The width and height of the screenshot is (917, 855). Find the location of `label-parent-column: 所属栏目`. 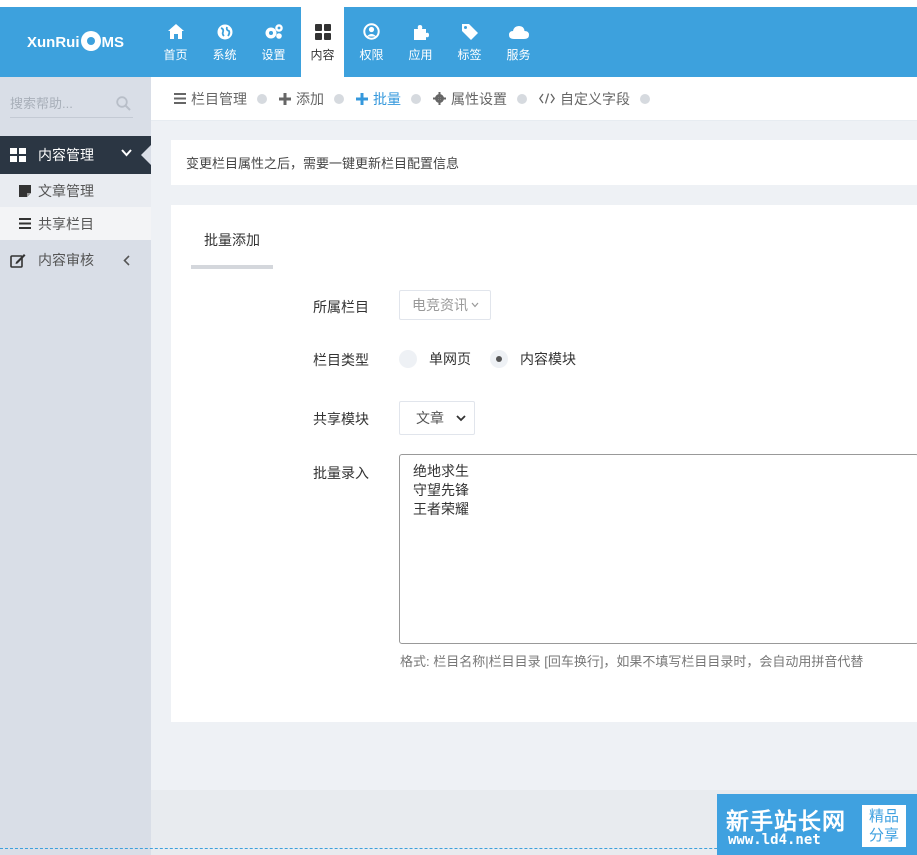

label-parent-column: 所属栏目 is located at coordinates (341, 307).